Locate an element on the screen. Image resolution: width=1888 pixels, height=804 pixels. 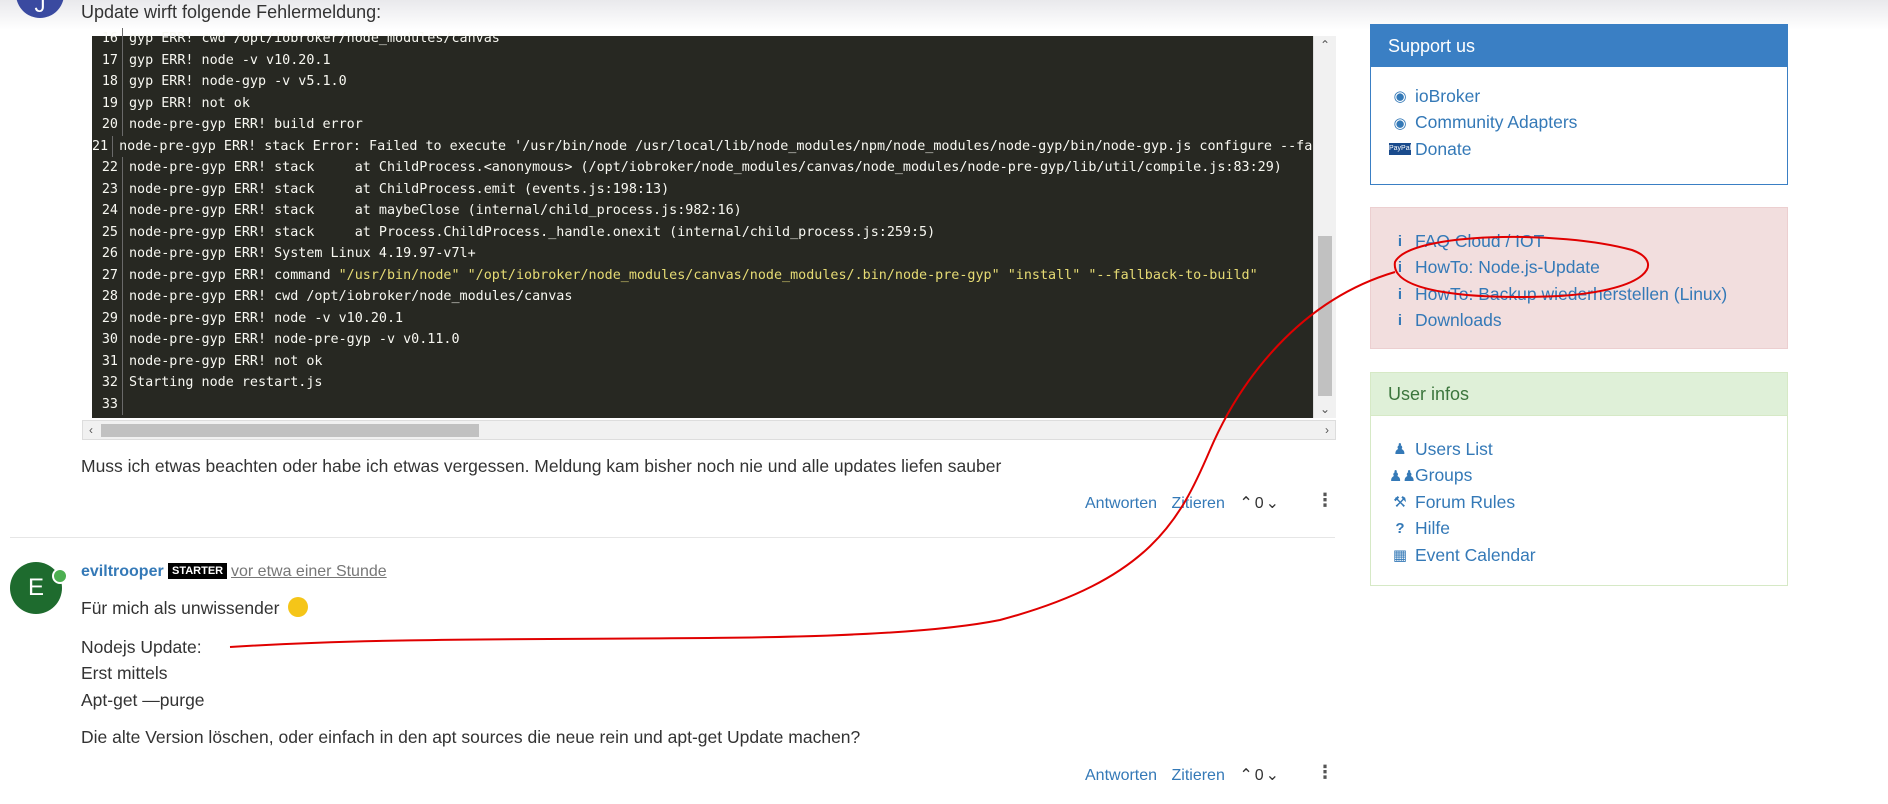
annotation-circle is located at coordinates (1521, 266).